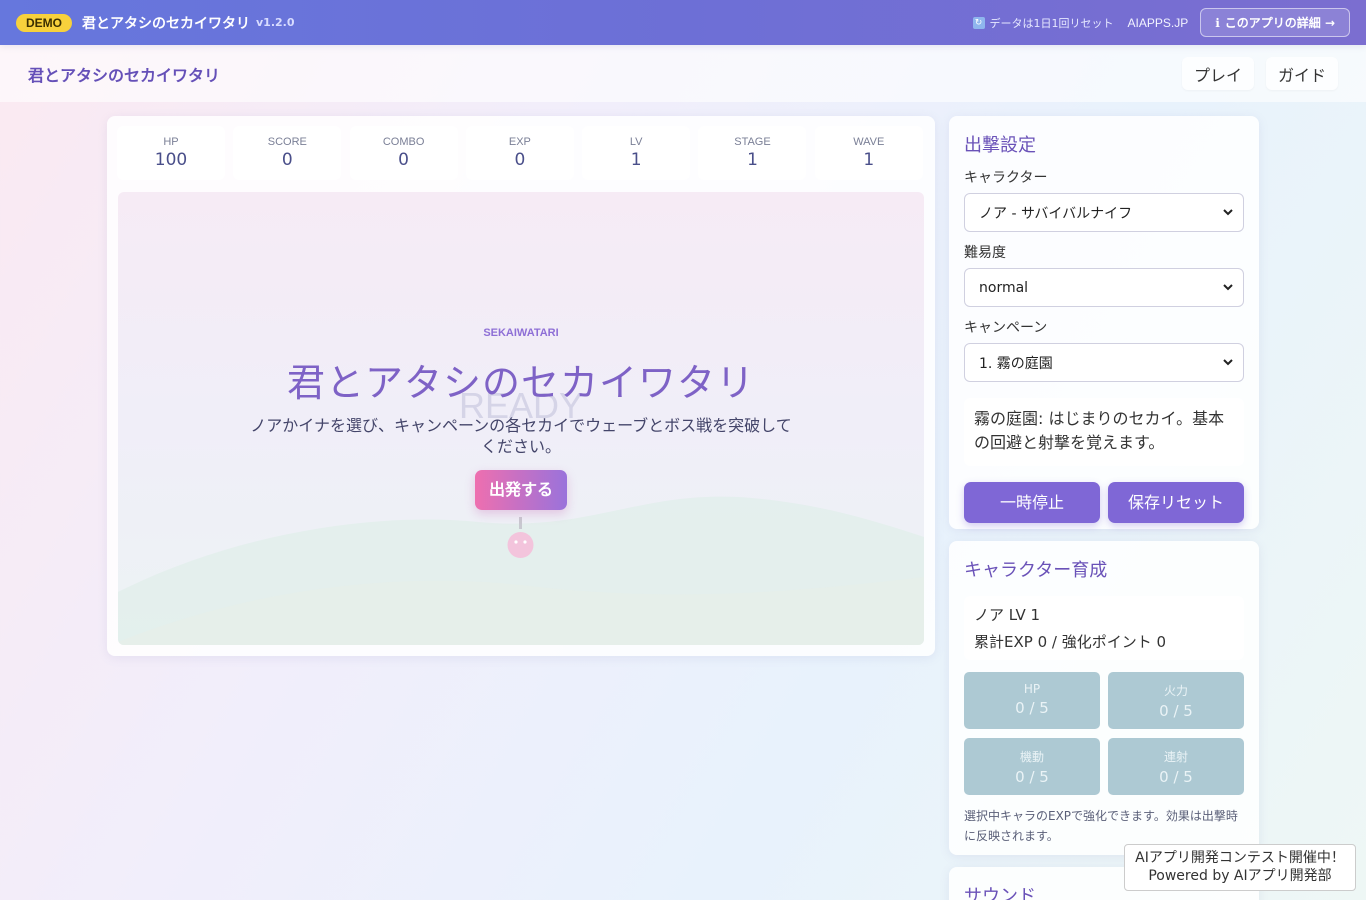  Describe the element at coordinates (1158, 23) in the screenshot. I see `site-link: AIAPPS.JP` at that location.